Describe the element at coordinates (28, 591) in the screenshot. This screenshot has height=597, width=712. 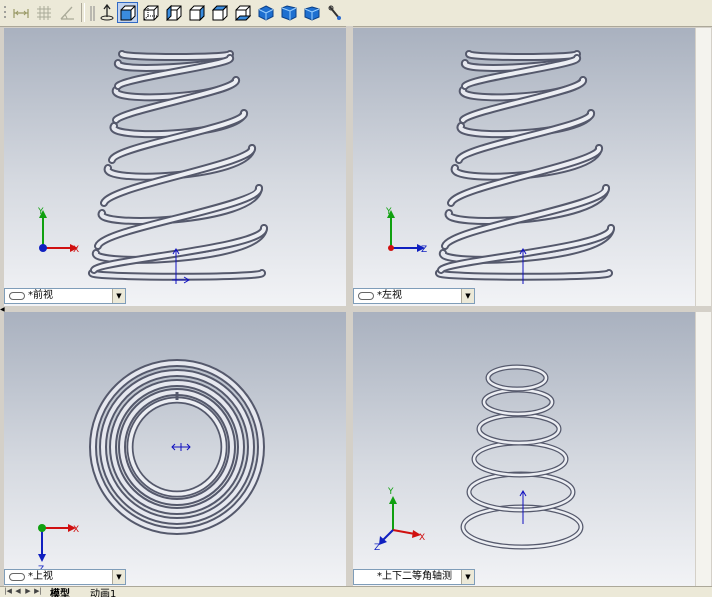
I see `tab-next-icon: ▶` at that location.